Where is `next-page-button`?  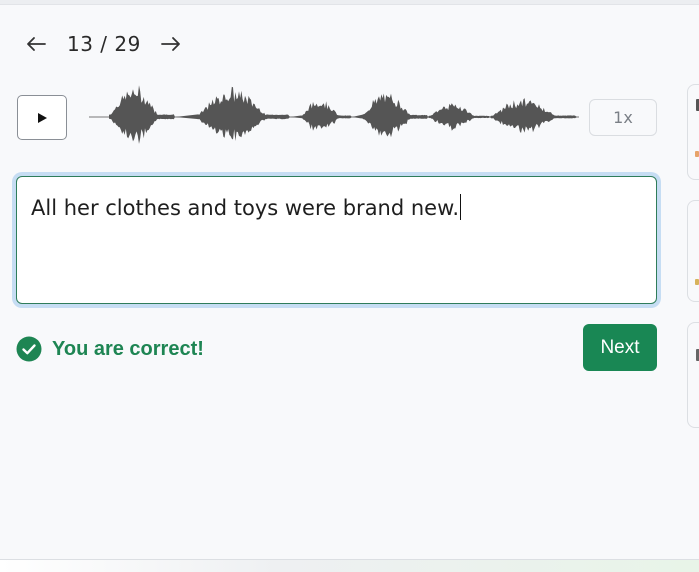
next-page-button is located at coordinates (171, 44).